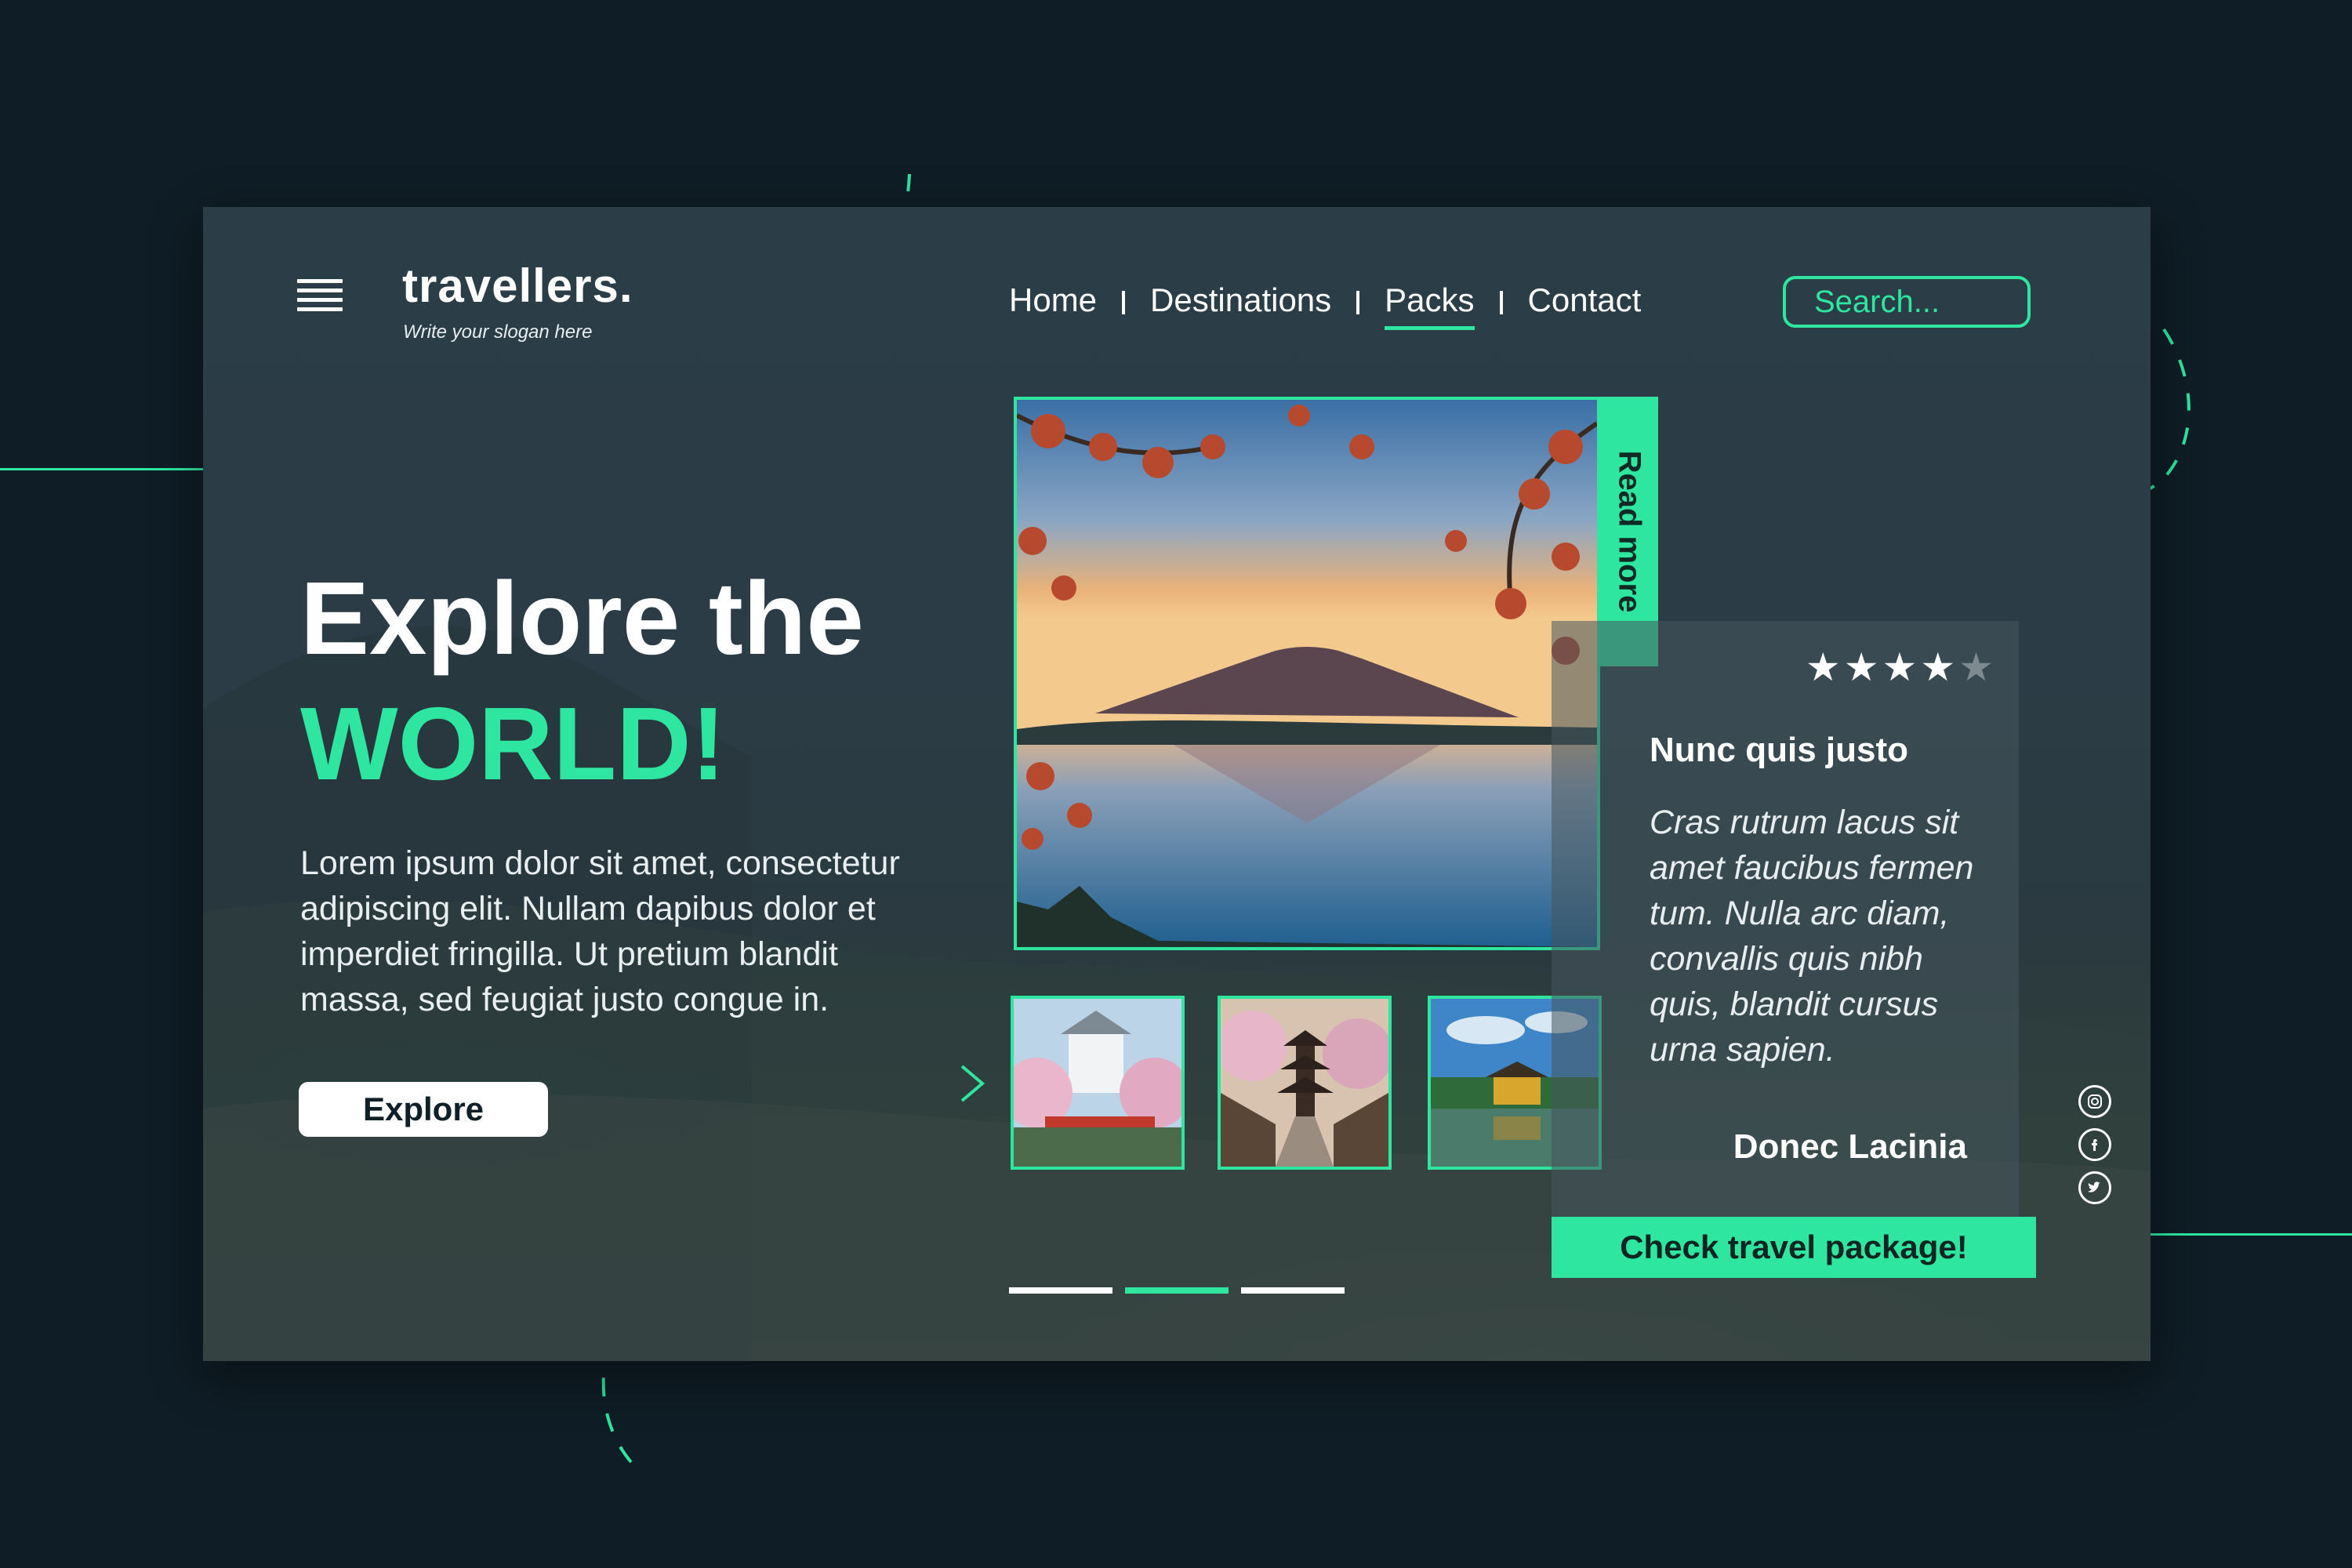  Describe the element at coordinates (973, 1083) in the screenshot. I see `chevron-right-icon` at that location.